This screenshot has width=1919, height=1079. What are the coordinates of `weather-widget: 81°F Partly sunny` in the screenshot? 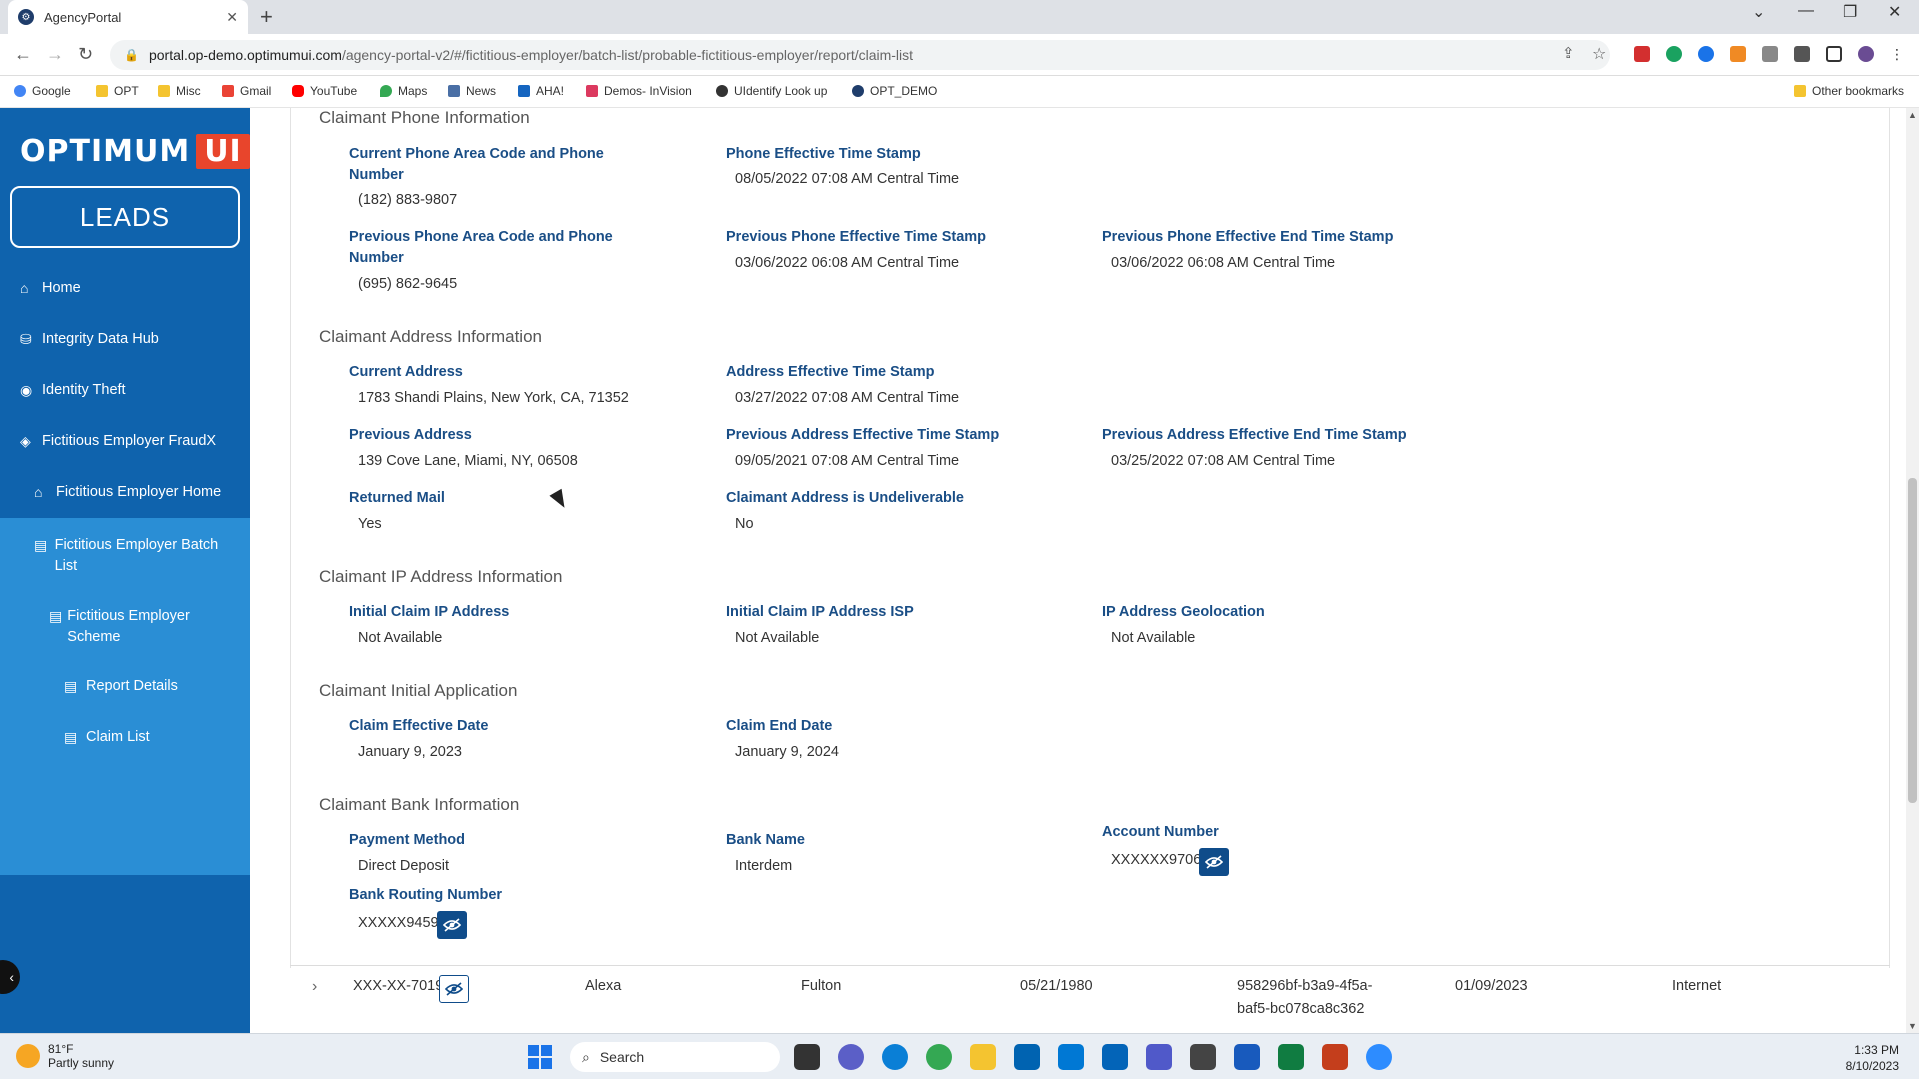 It's located at (65, 1056).